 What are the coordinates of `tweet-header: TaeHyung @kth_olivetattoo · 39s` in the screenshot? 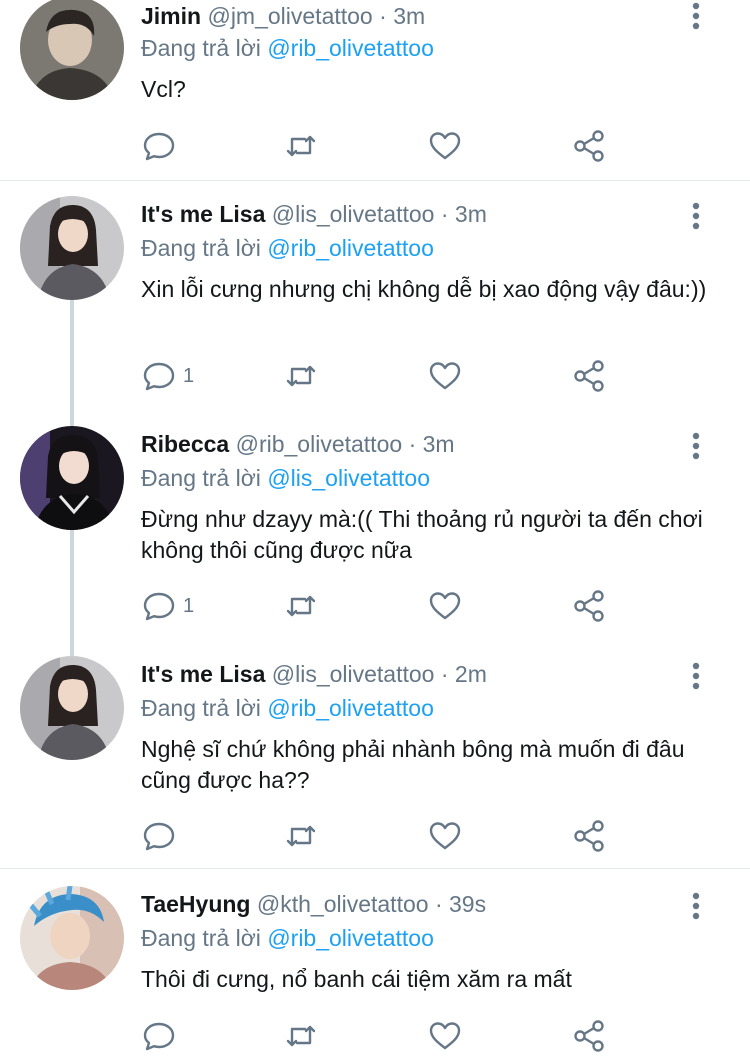 It's located at (313, 904).